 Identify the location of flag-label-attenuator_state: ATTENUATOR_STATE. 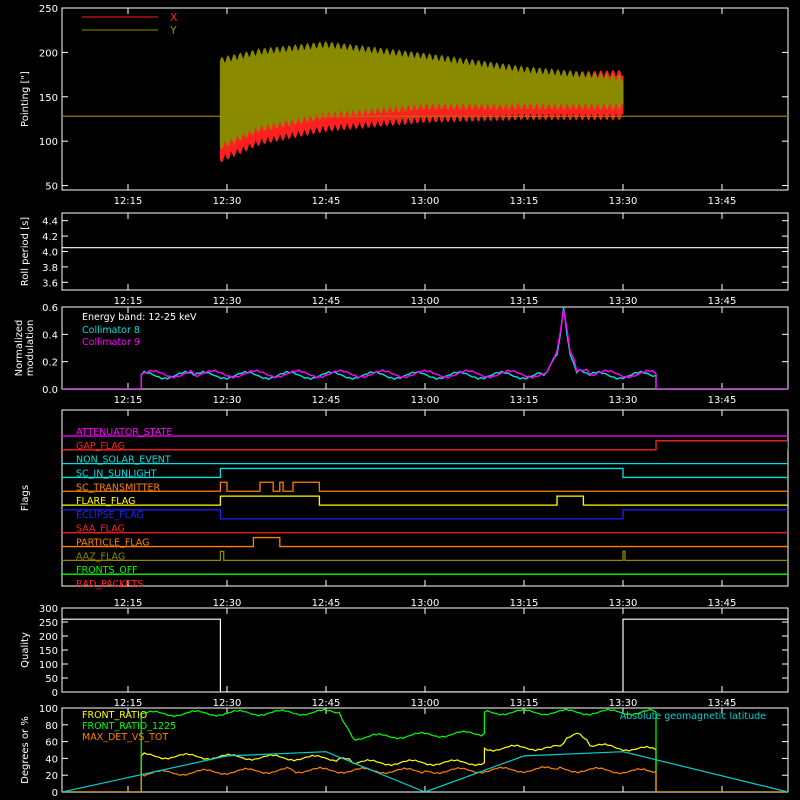
(124, 432).